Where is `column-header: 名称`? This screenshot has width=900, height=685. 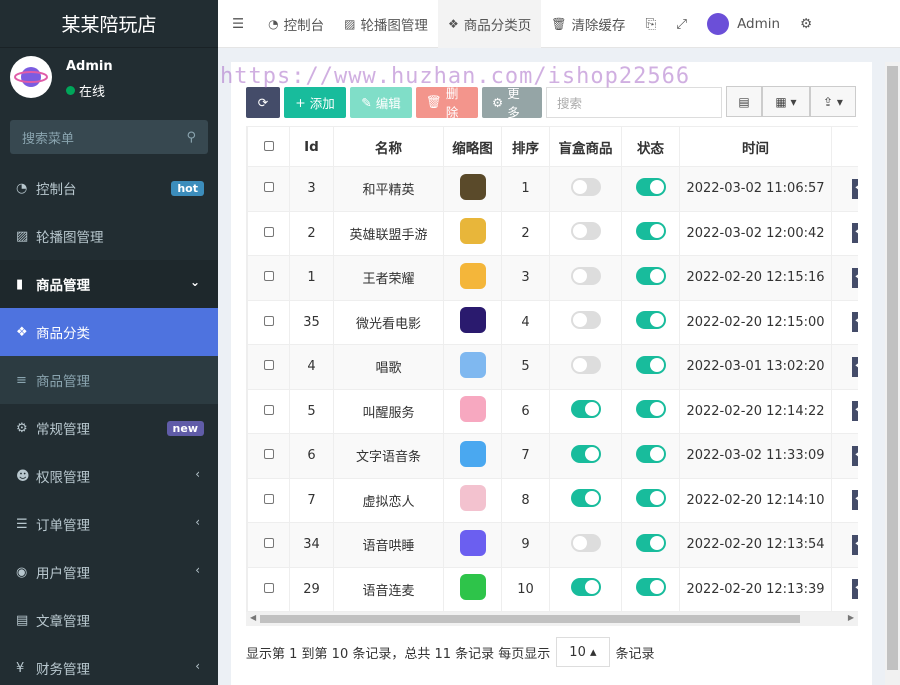
column-header: 名称 is located at coordinates (388, 146).